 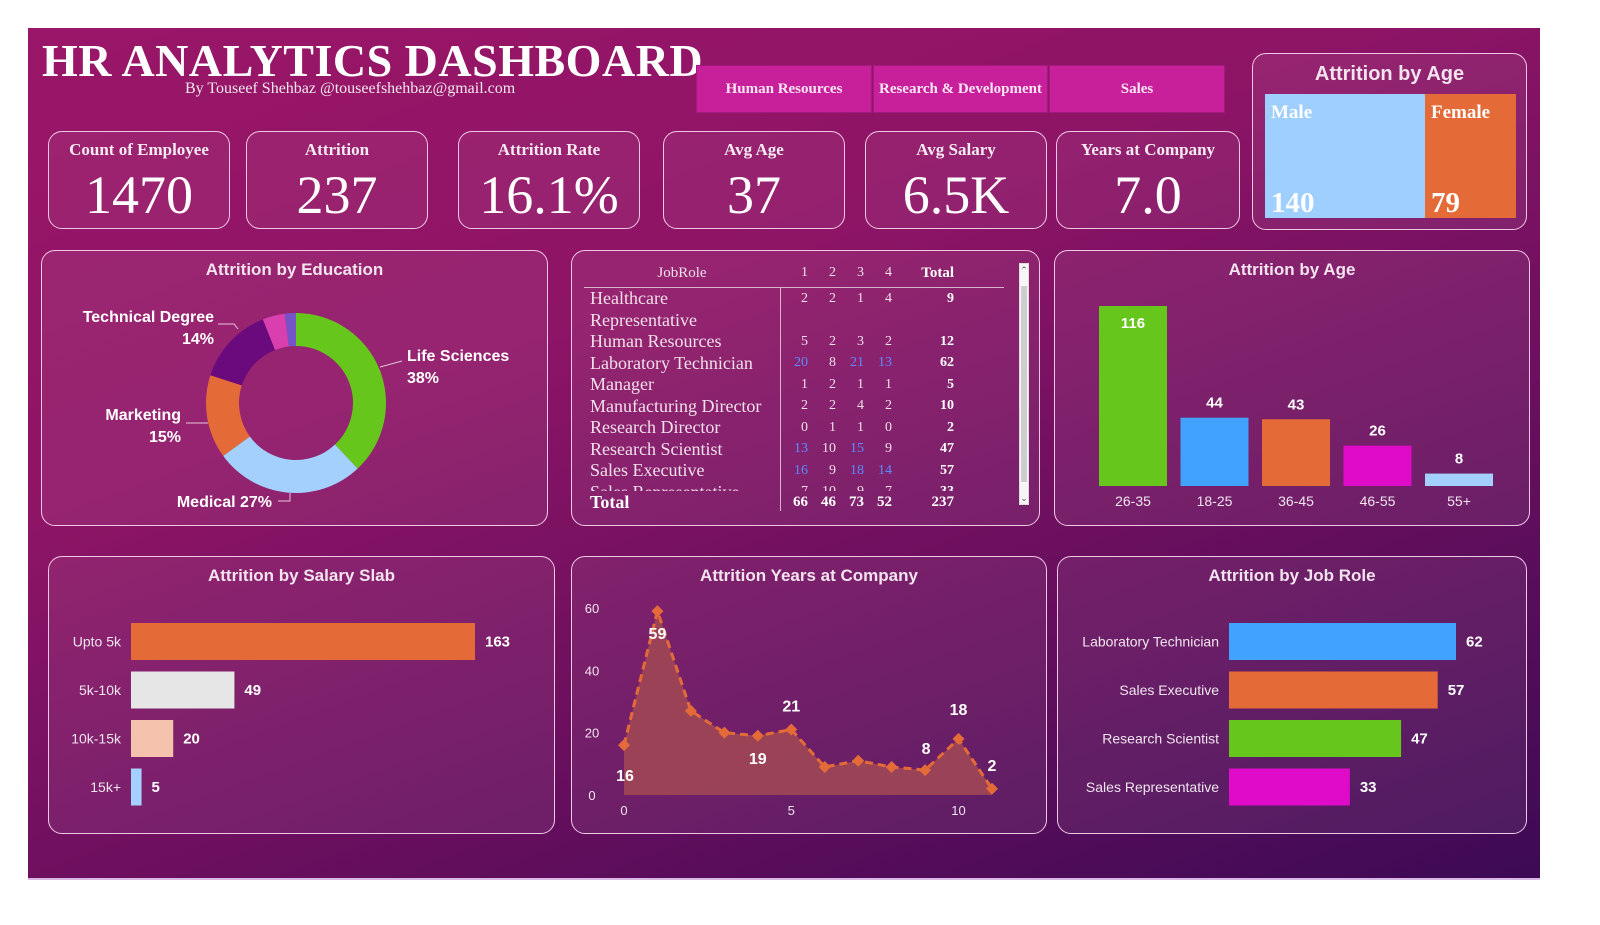 What do you see at coordinates (682, 486) in the screenshot?
I see `row-jobrole: Sales Representative` at bounding box center [682, 486].